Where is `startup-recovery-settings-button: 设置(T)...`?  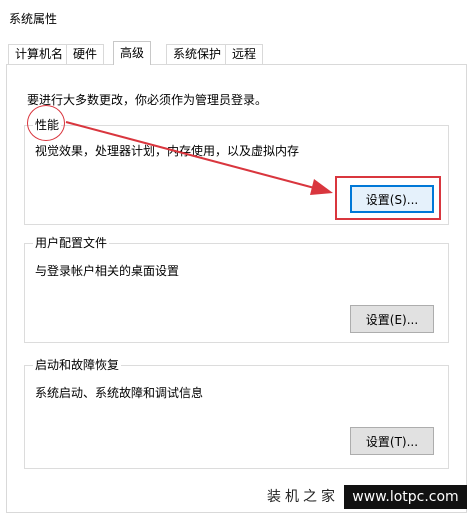
startup-recovery-settings-button: 设置(T)... is located at coordinates (392, 441).